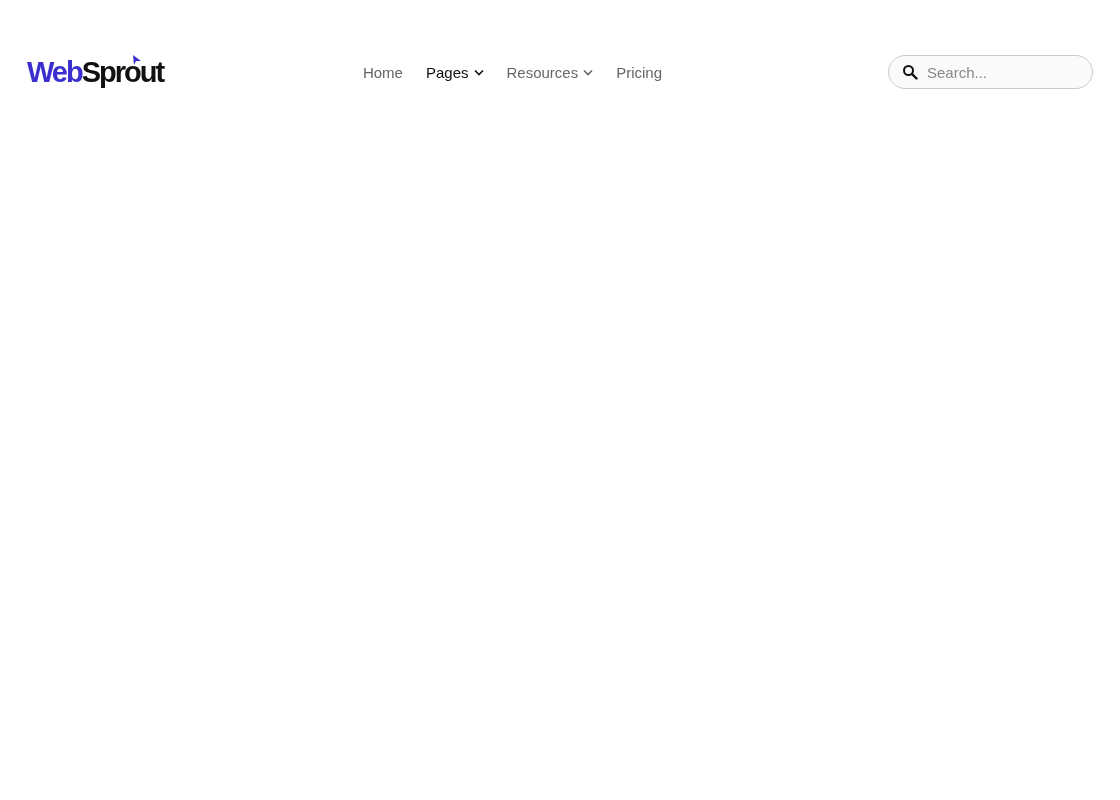  Describe the element at coordinates (95, 72) in the screenshot. I see `logo: WebSprout` at that location.